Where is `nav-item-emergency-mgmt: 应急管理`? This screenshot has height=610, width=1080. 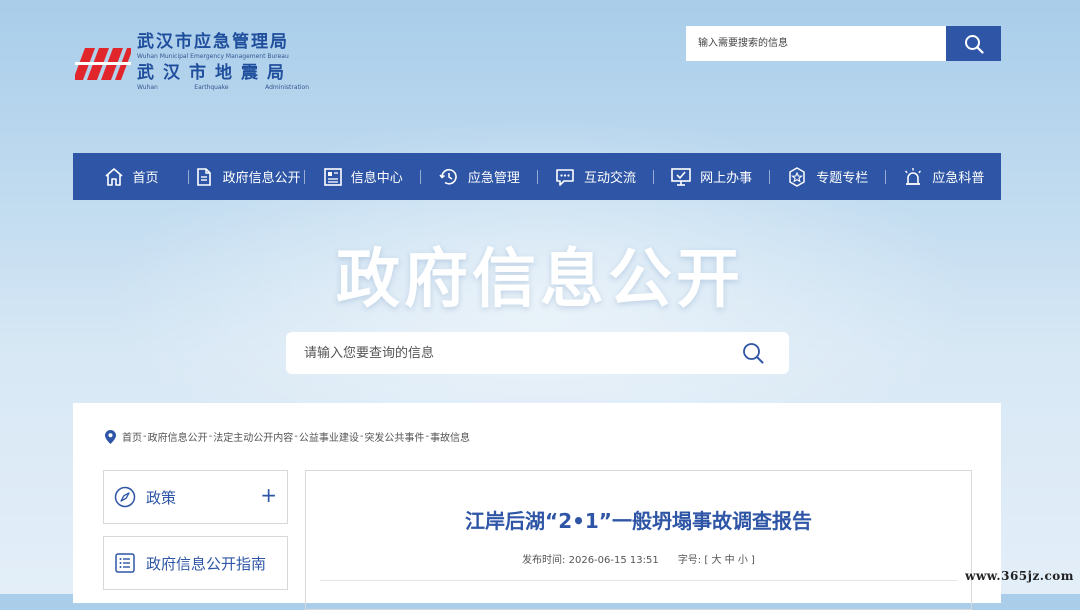 nav-item-emergency-mgmt: 应急管理 is located at coordinates (478, 176).